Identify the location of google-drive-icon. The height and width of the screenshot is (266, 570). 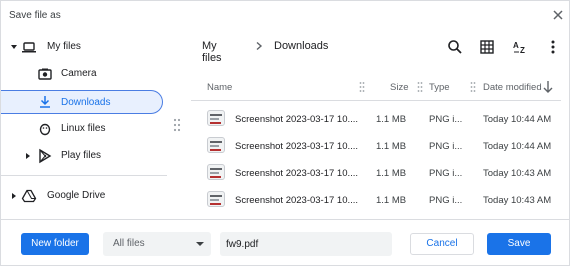
(29, 196).